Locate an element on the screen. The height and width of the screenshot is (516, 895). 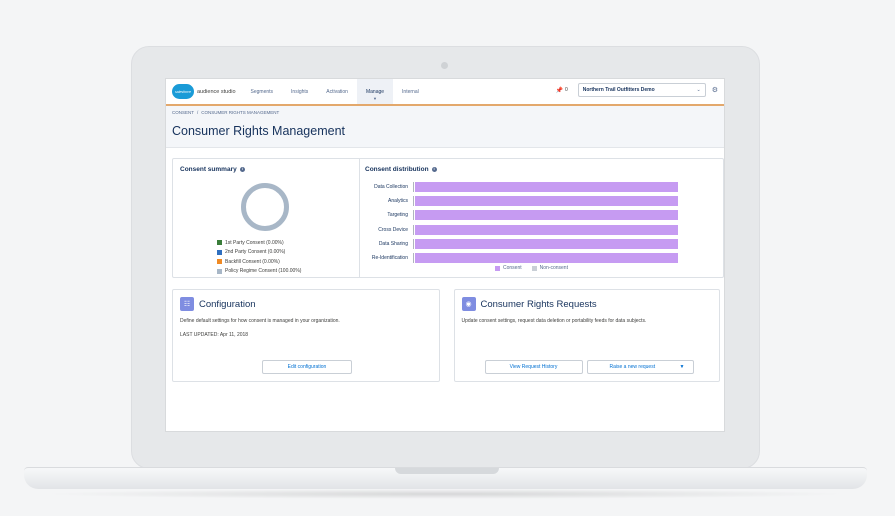
view-request-history-button: View Request History is located at coordinates (533, 367).